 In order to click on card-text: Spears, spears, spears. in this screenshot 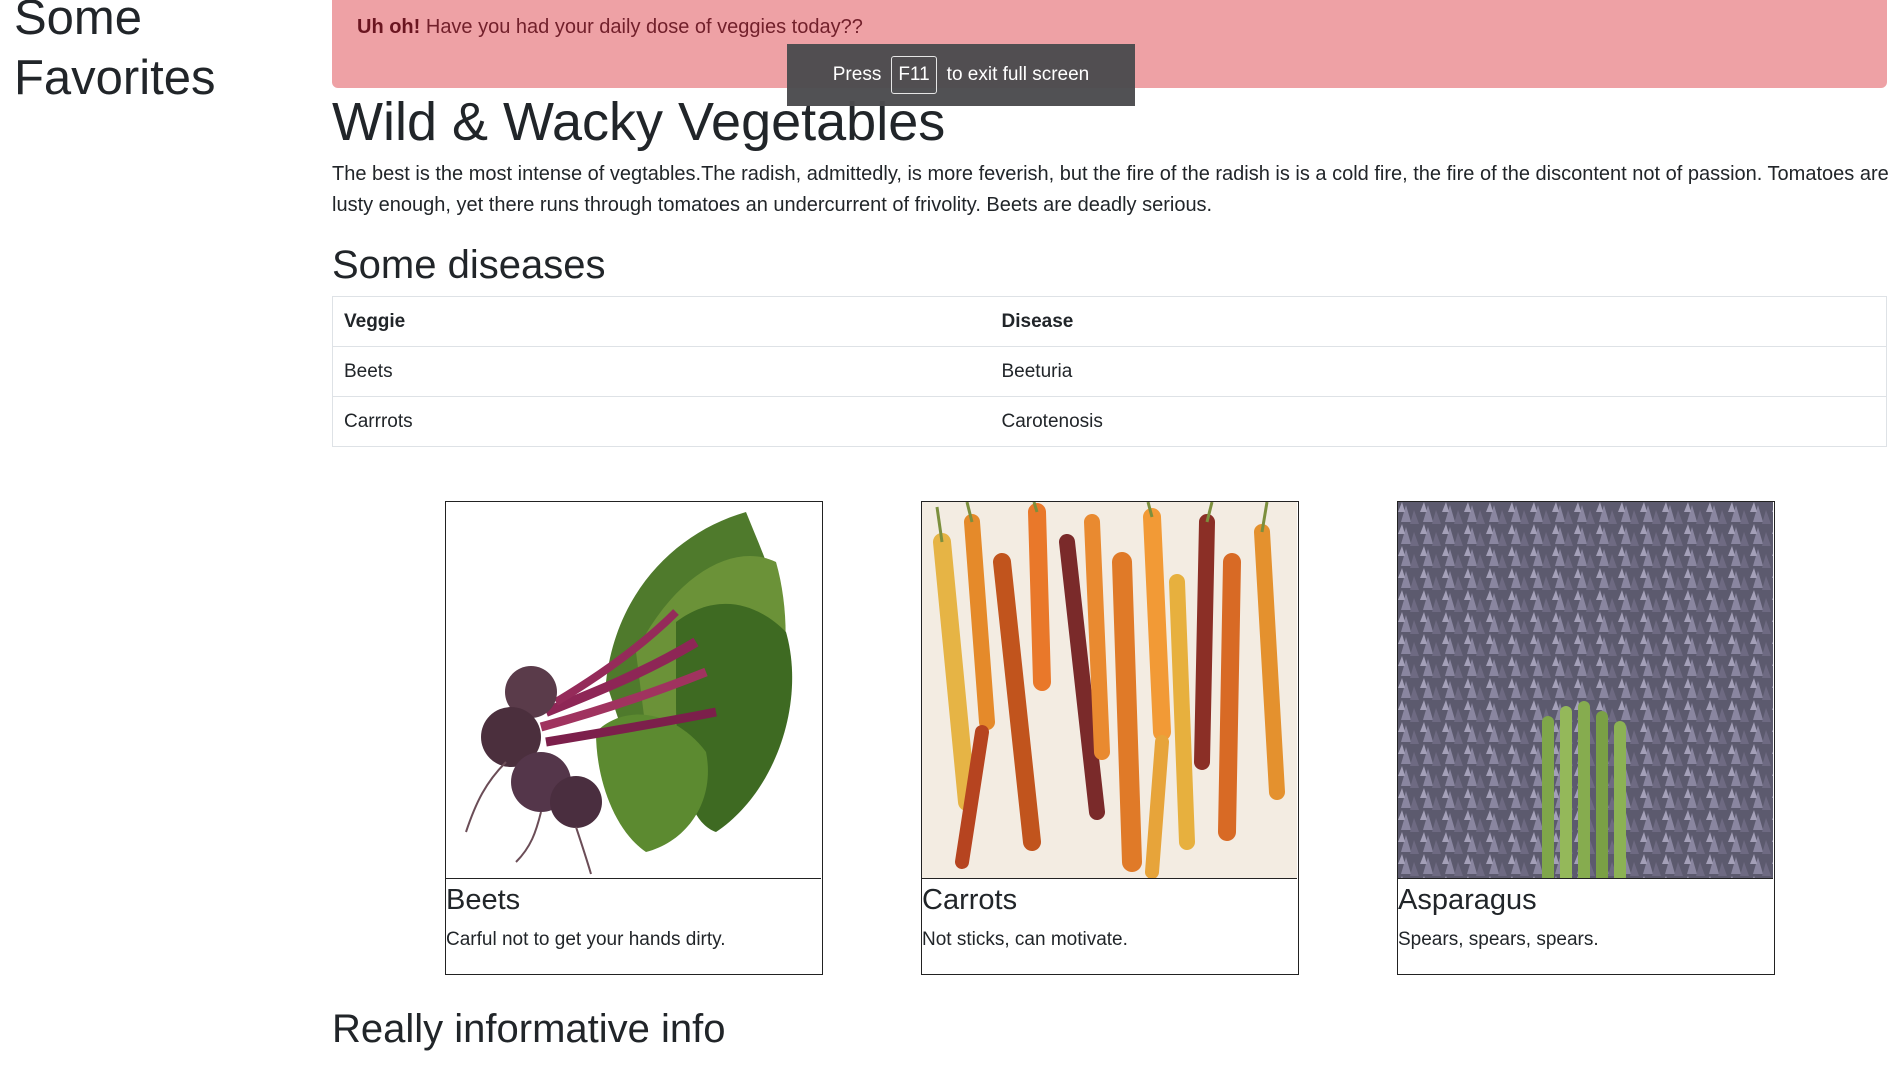, I will do `click(1498, 939)`.